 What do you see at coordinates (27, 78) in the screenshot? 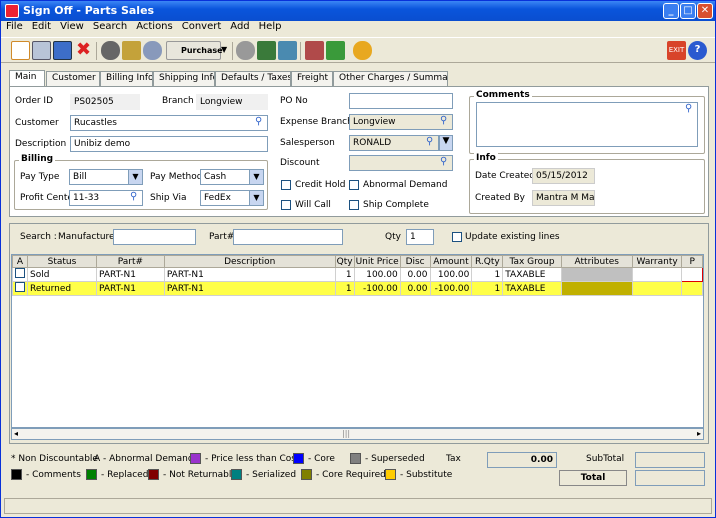
I see `tab-main: Main` at bounding box center [27, 78].